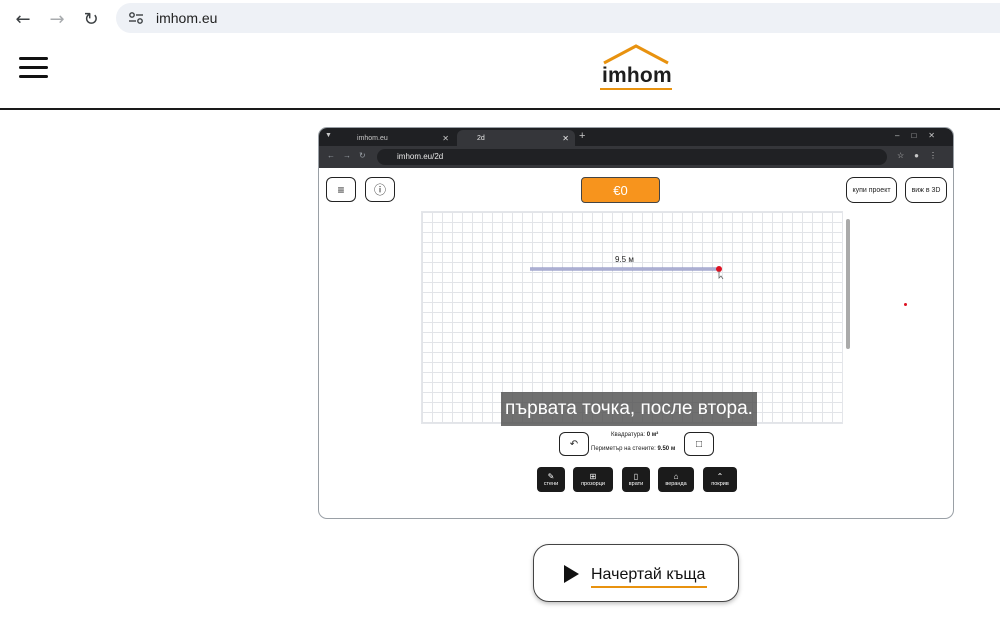 This screenshot has width=1000, height=624. I want to click on browser-toolbar: ← → ↻ imhom.eu, so click(500, 19).